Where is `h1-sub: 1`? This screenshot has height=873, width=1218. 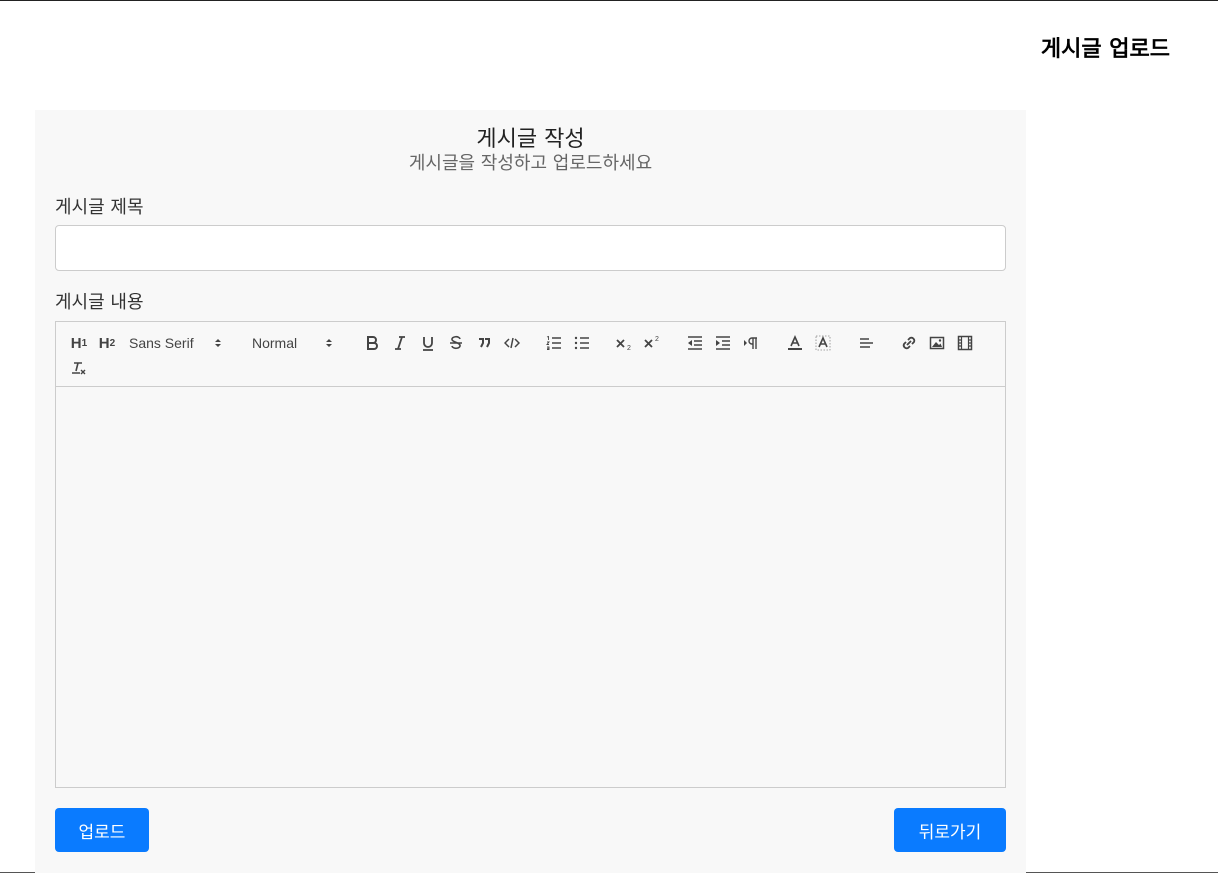 h1-sub: 1 is located at coordinates (84, 343).